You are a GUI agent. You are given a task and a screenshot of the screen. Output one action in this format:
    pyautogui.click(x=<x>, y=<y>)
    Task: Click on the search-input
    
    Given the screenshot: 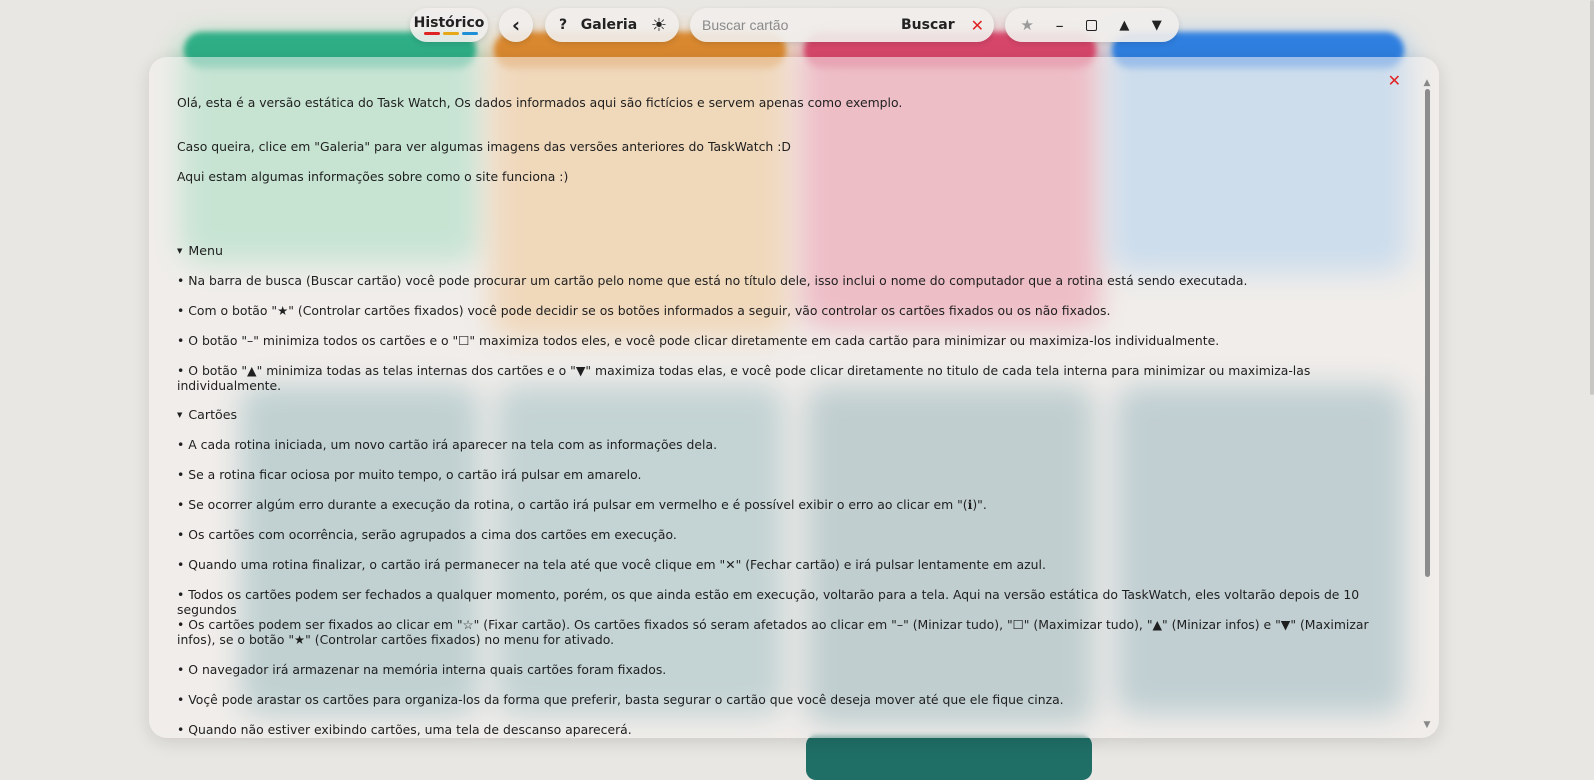 What is the action you would take?
    pyautogui.click(x=794, y=25)
    